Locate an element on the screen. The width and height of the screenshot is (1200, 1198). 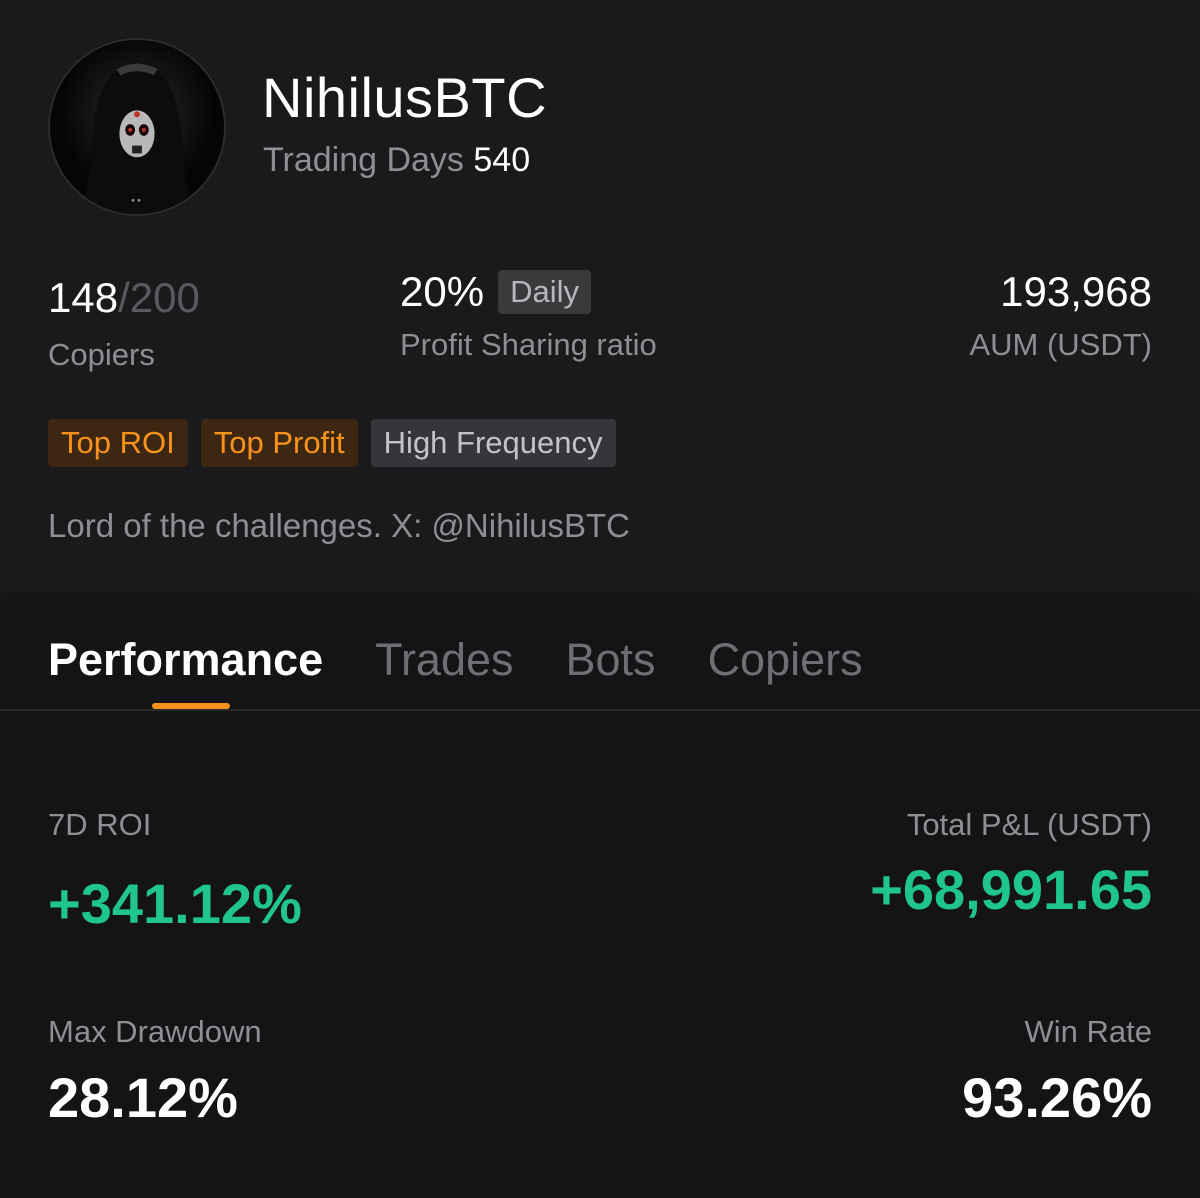
trader-bio: Lord of the challenges. X: @NihilusBTC is located at coordinates (339, 525).